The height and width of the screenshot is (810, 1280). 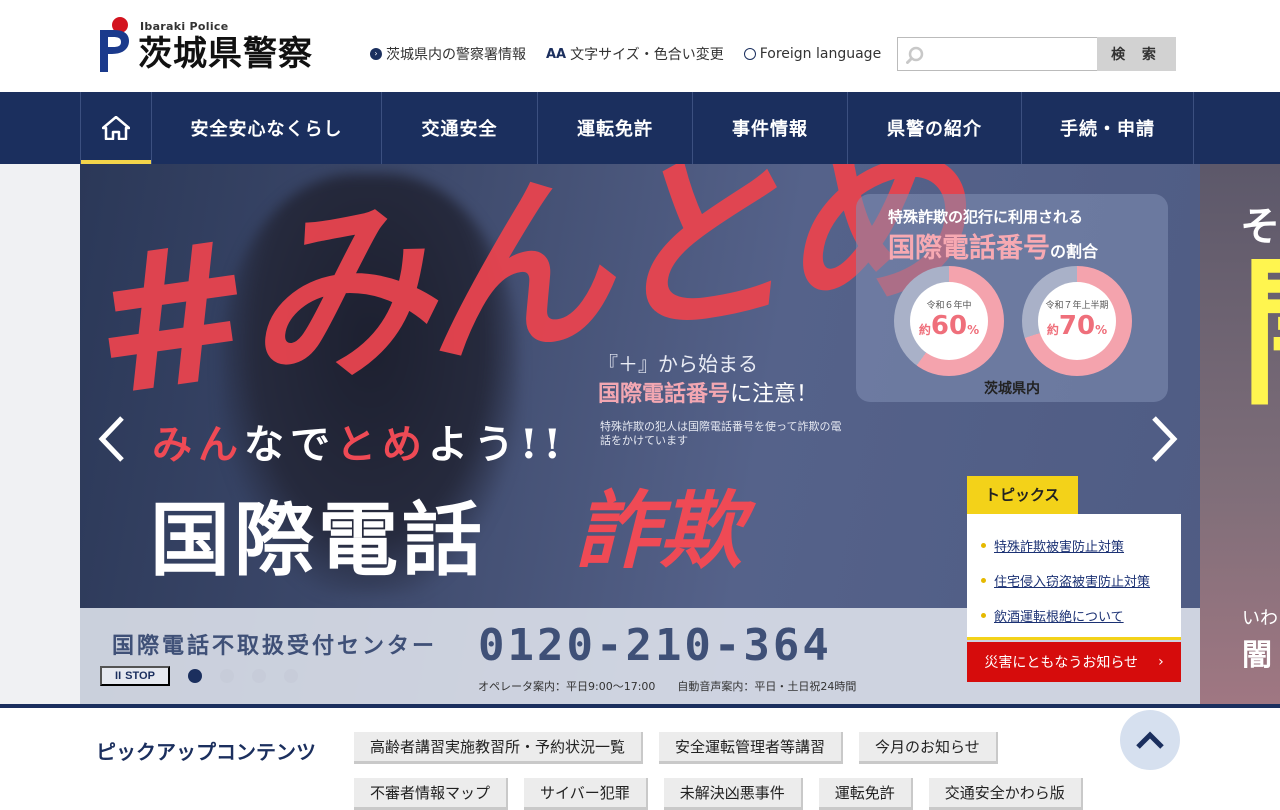 What do you see at coordinates (1072, 582) in the screenshot?
I see `topic-label: 住宅侵入窃盗被害防止対策` at bounding box center [1072, 582].